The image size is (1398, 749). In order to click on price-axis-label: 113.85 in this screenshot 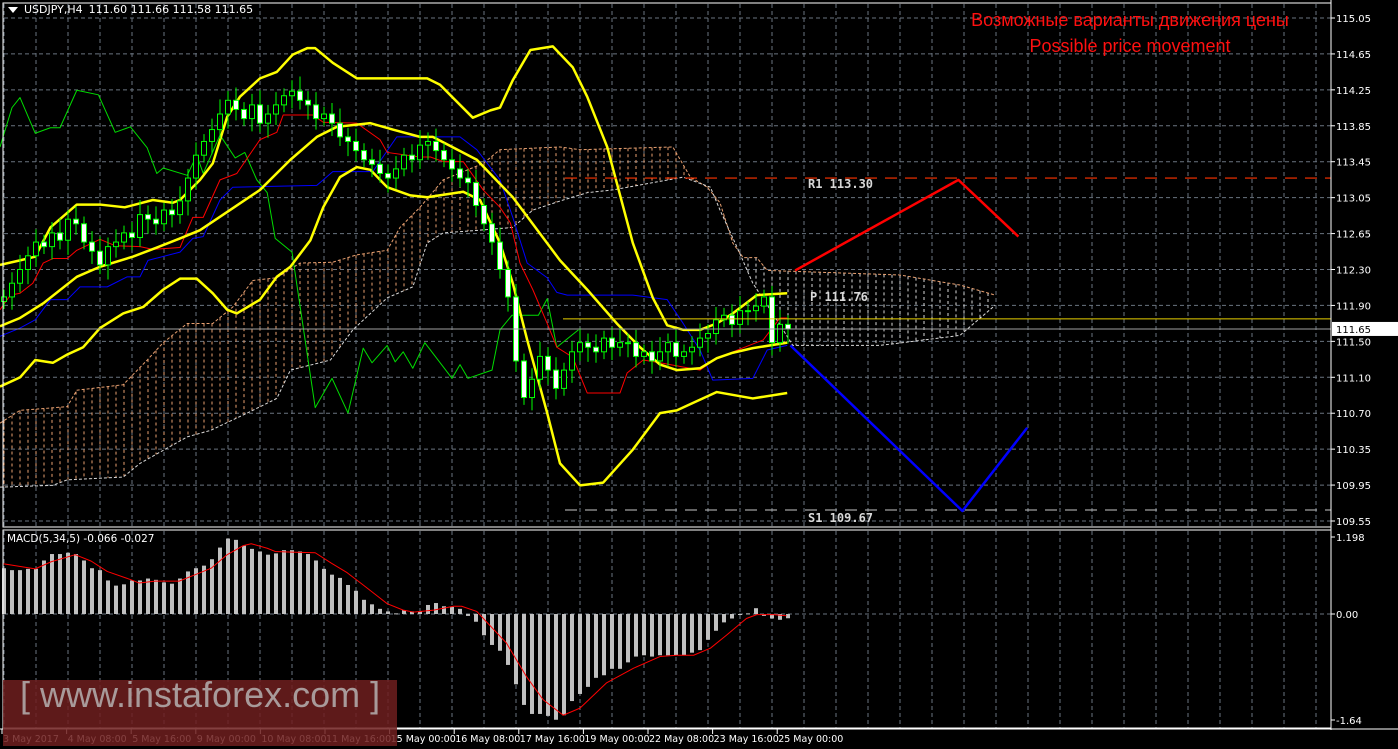, I will do `click(1353, 127)`.